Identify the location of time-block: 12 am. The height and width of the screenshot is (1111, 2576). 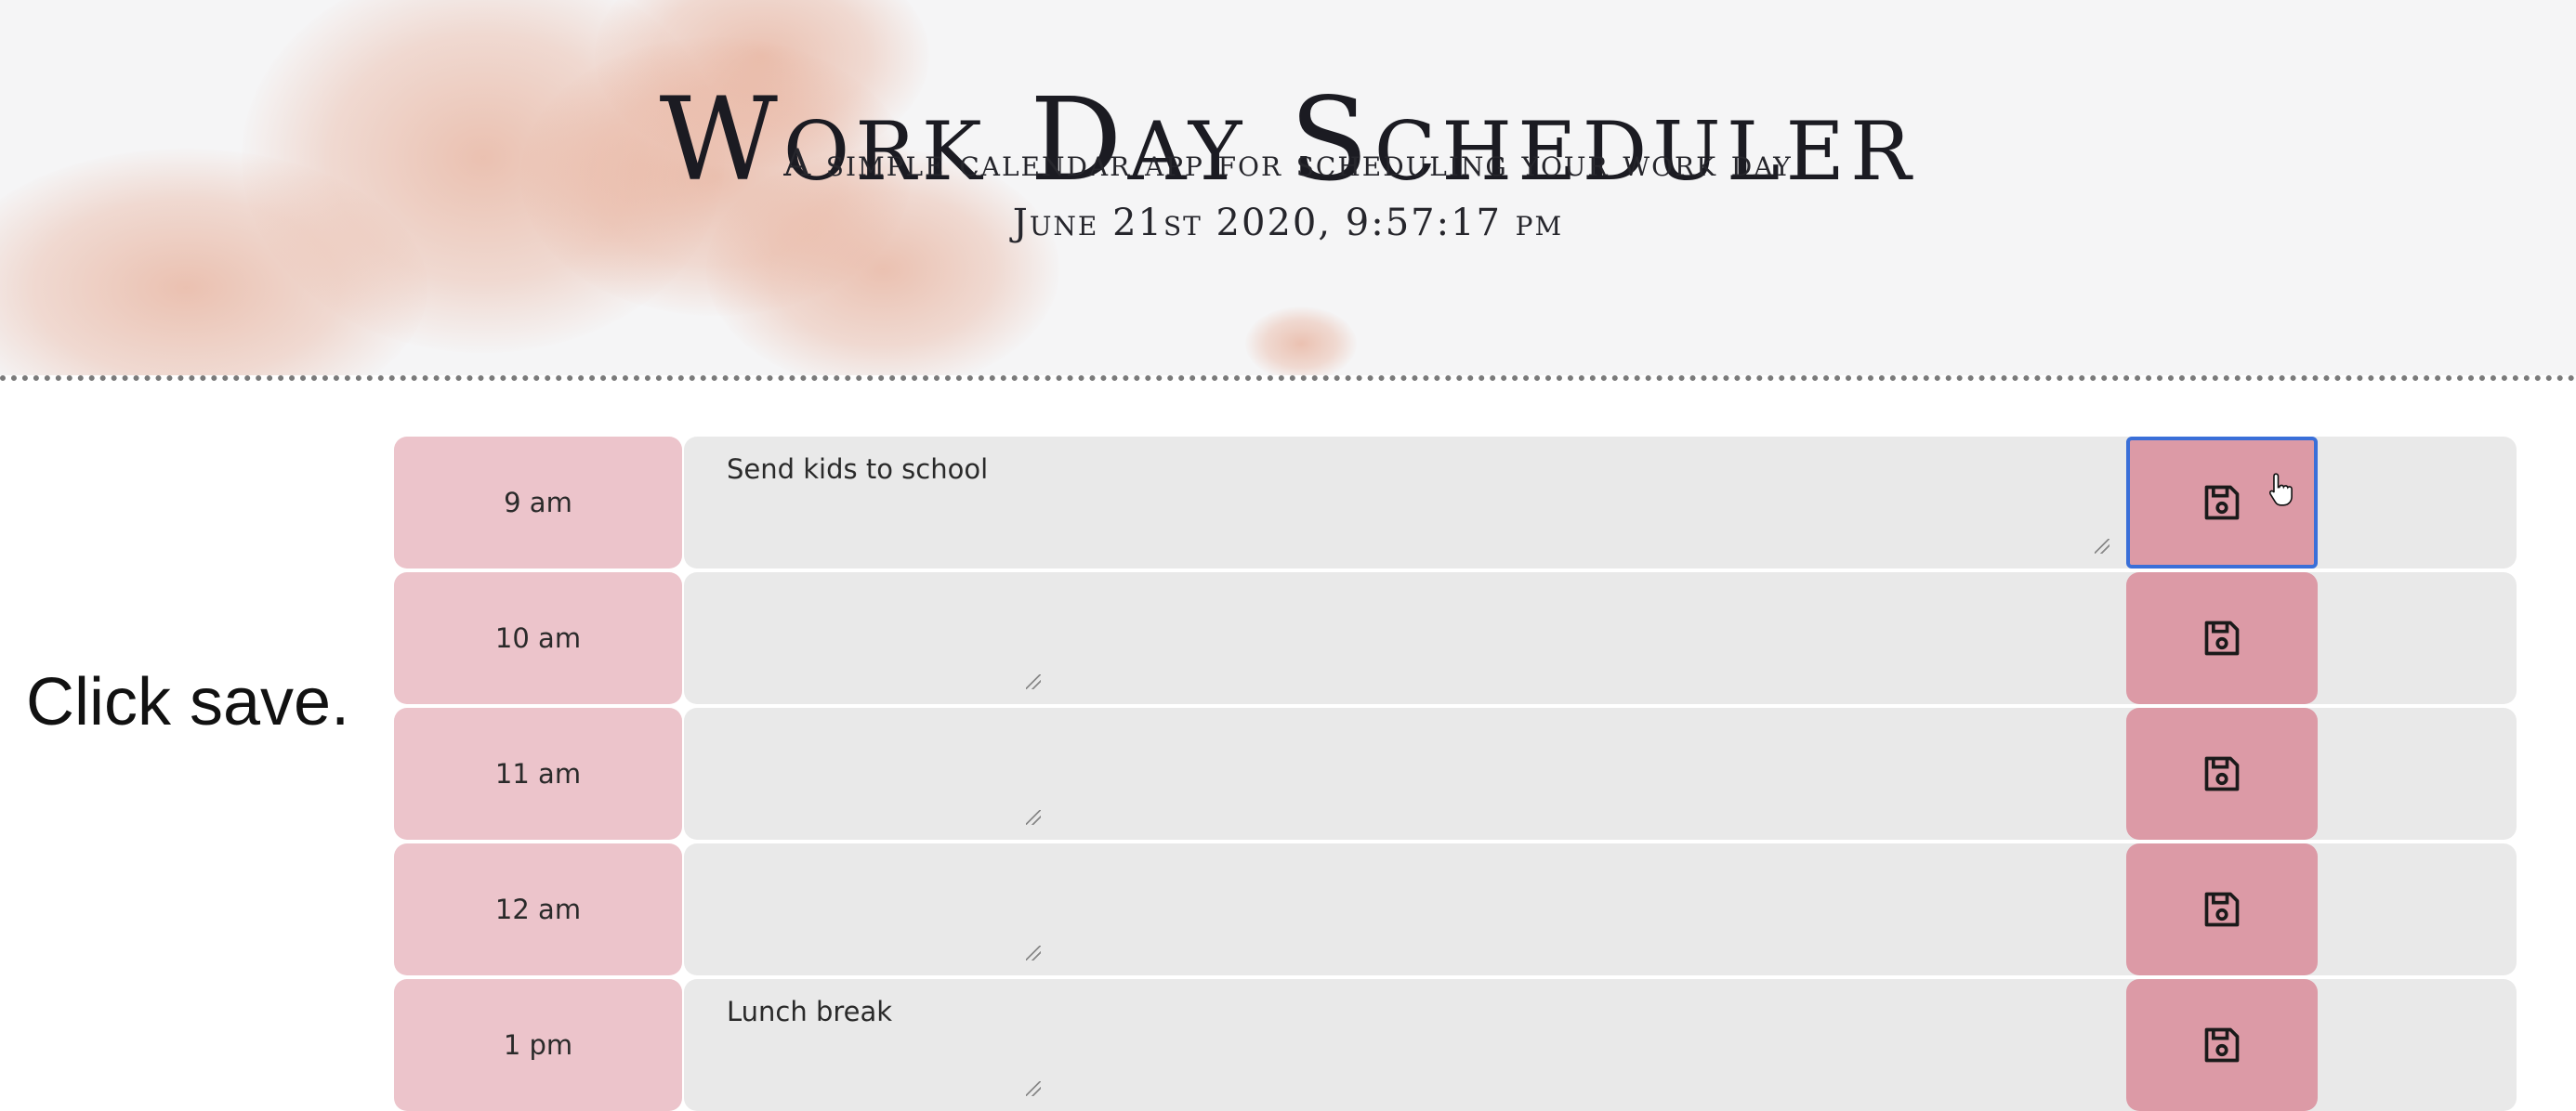
(1455, 909).